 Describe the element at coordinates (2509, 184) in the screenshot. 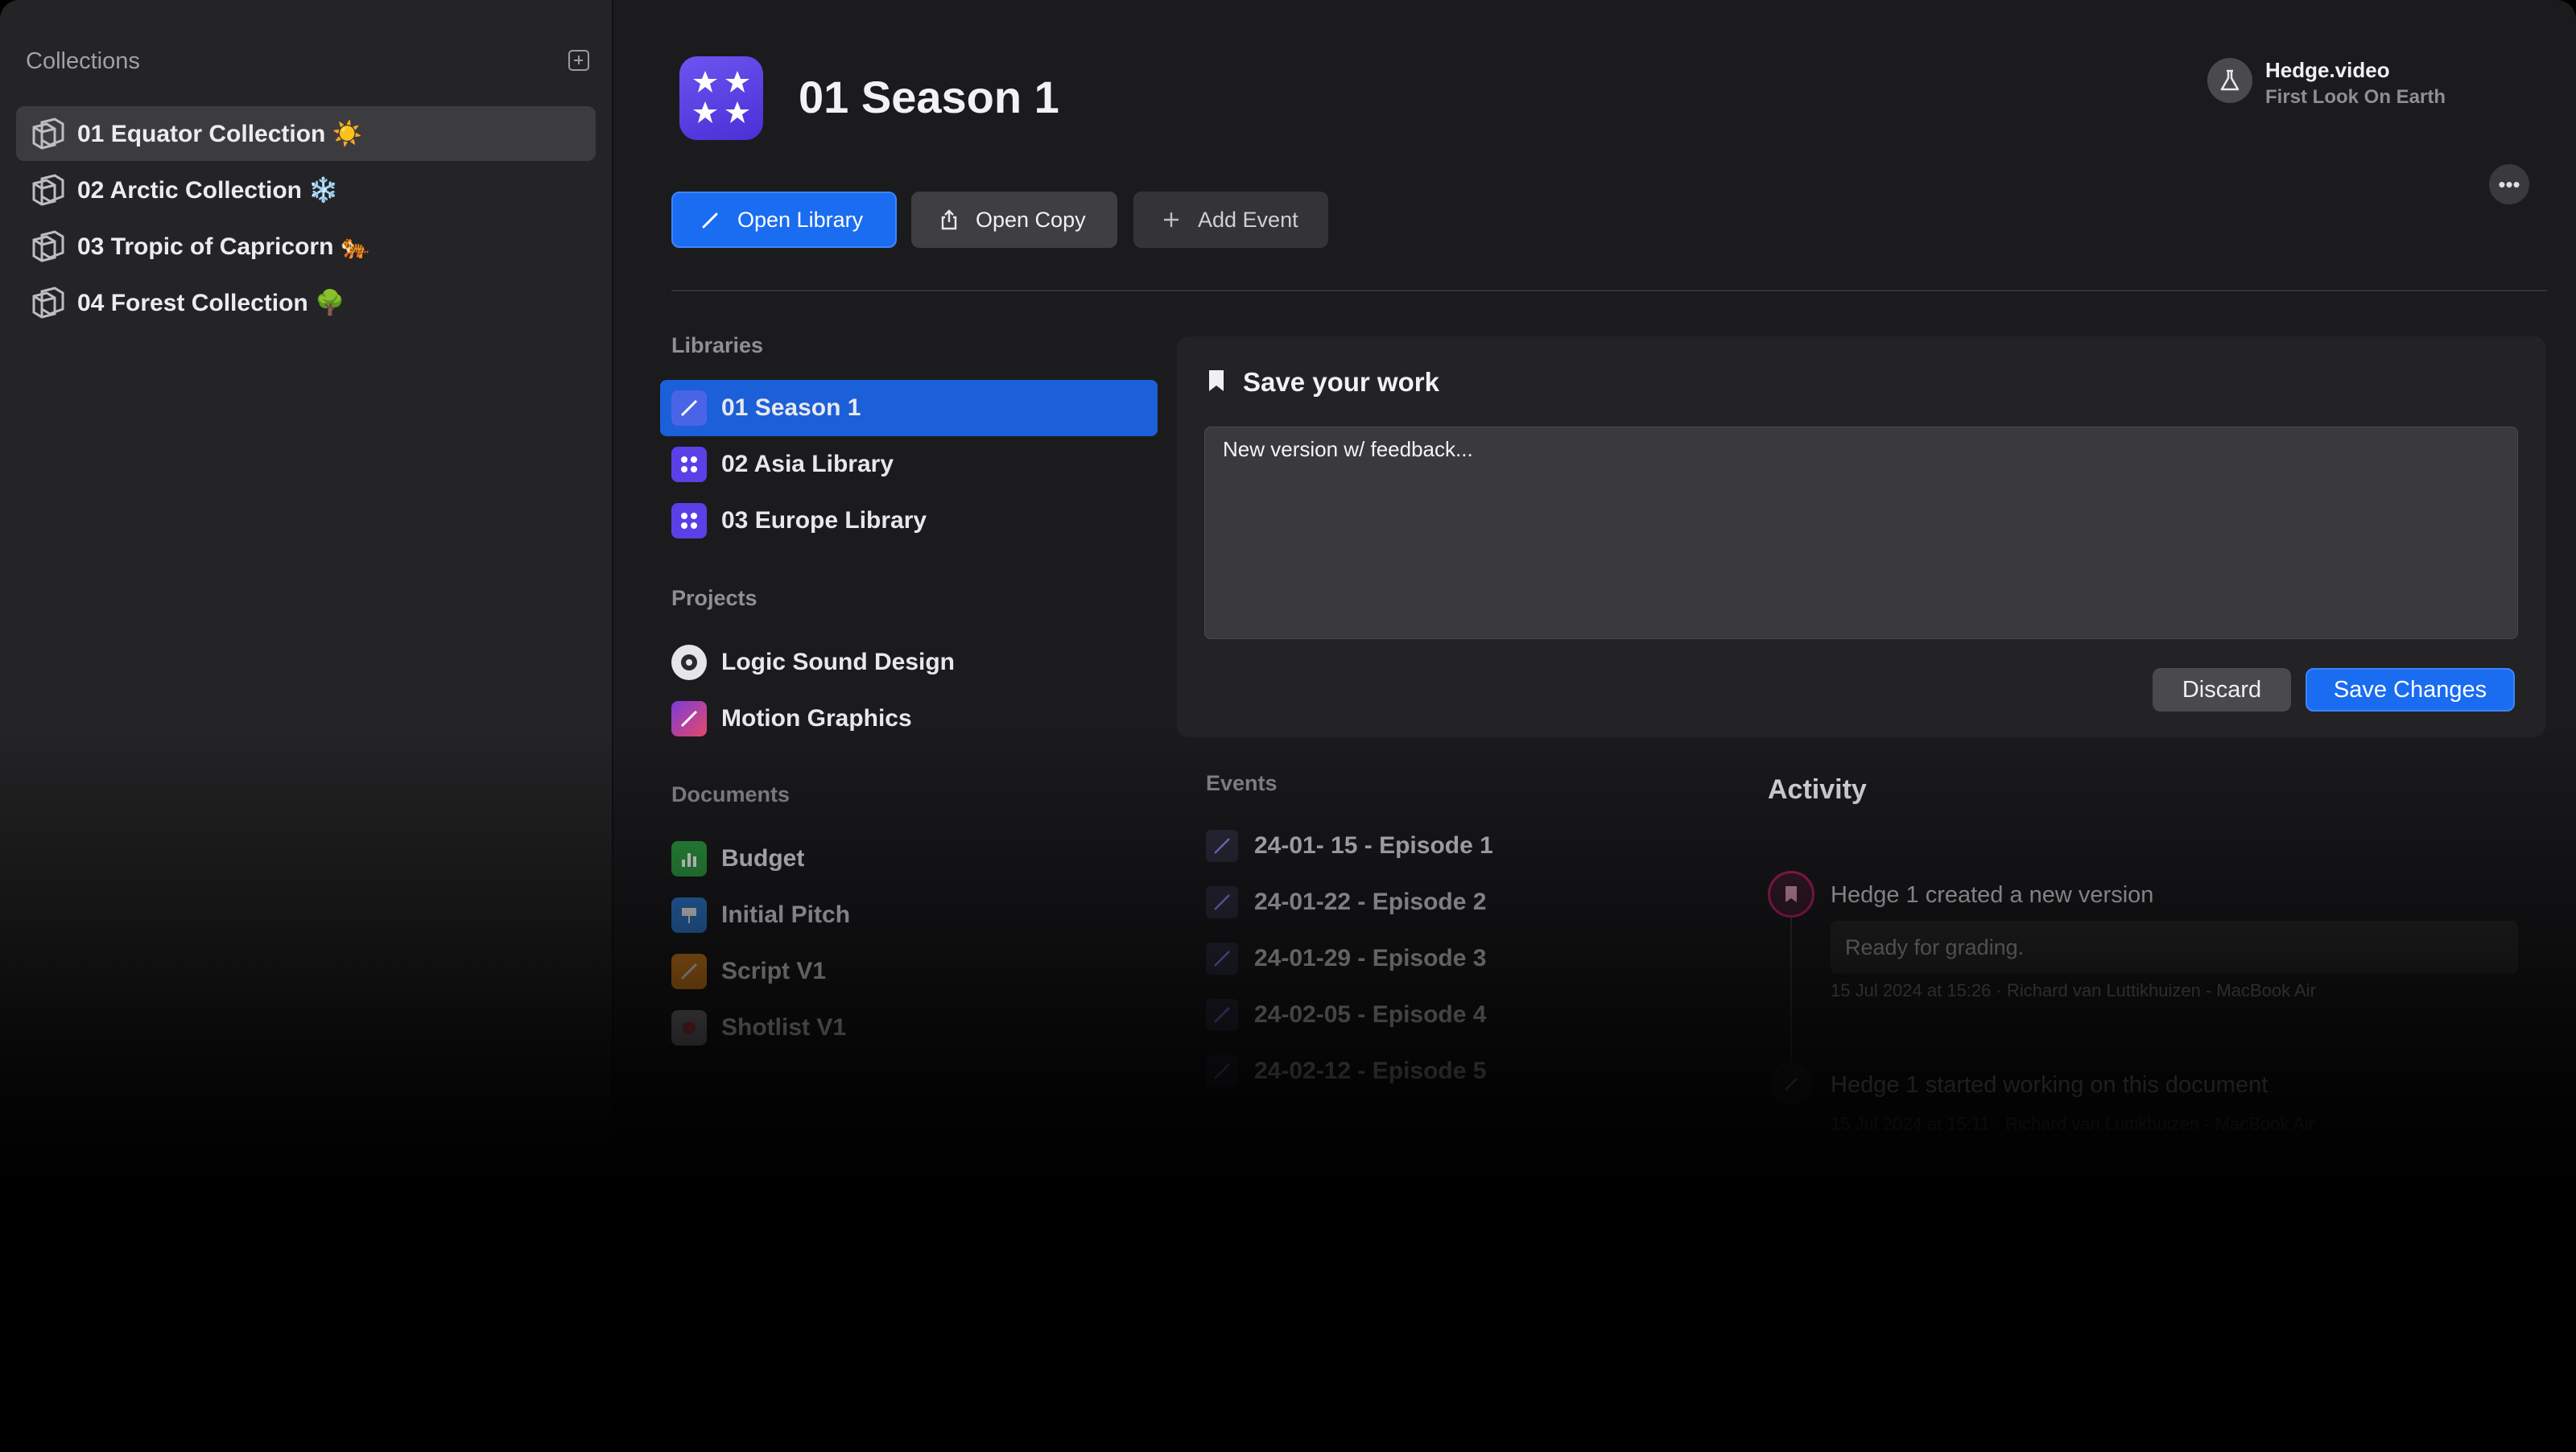

I see `more-options-icon: •••` at that location.